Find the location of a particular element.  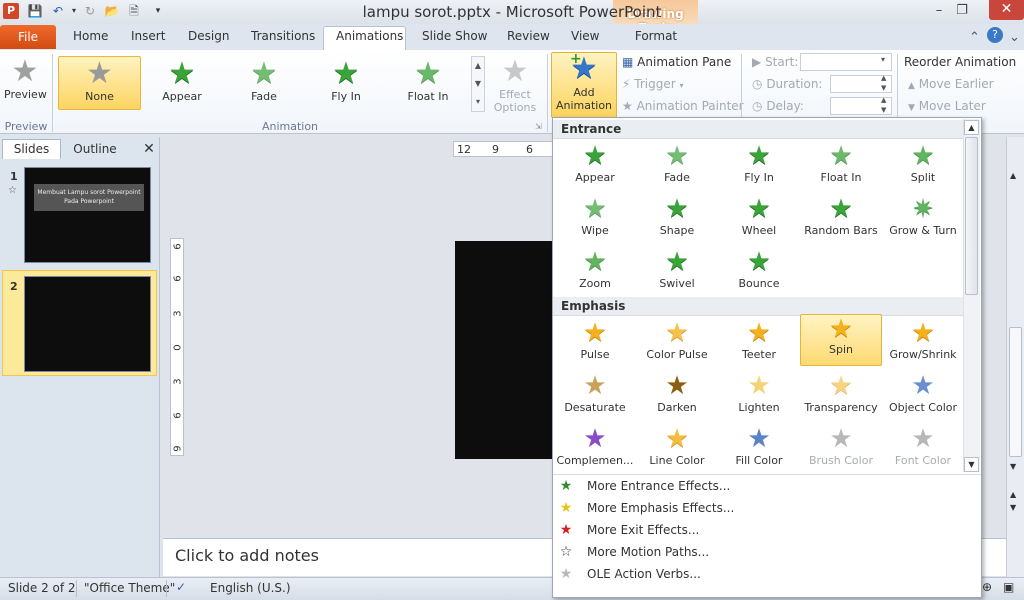

animation-painter-icon: ★ is located at coordinates (627, 106).